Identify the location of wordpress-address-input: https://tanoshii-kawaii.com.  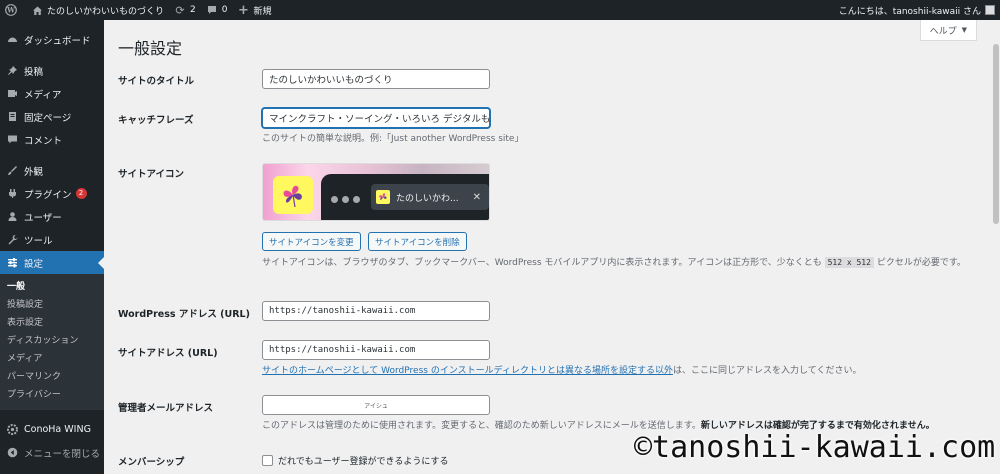
(376, 311).